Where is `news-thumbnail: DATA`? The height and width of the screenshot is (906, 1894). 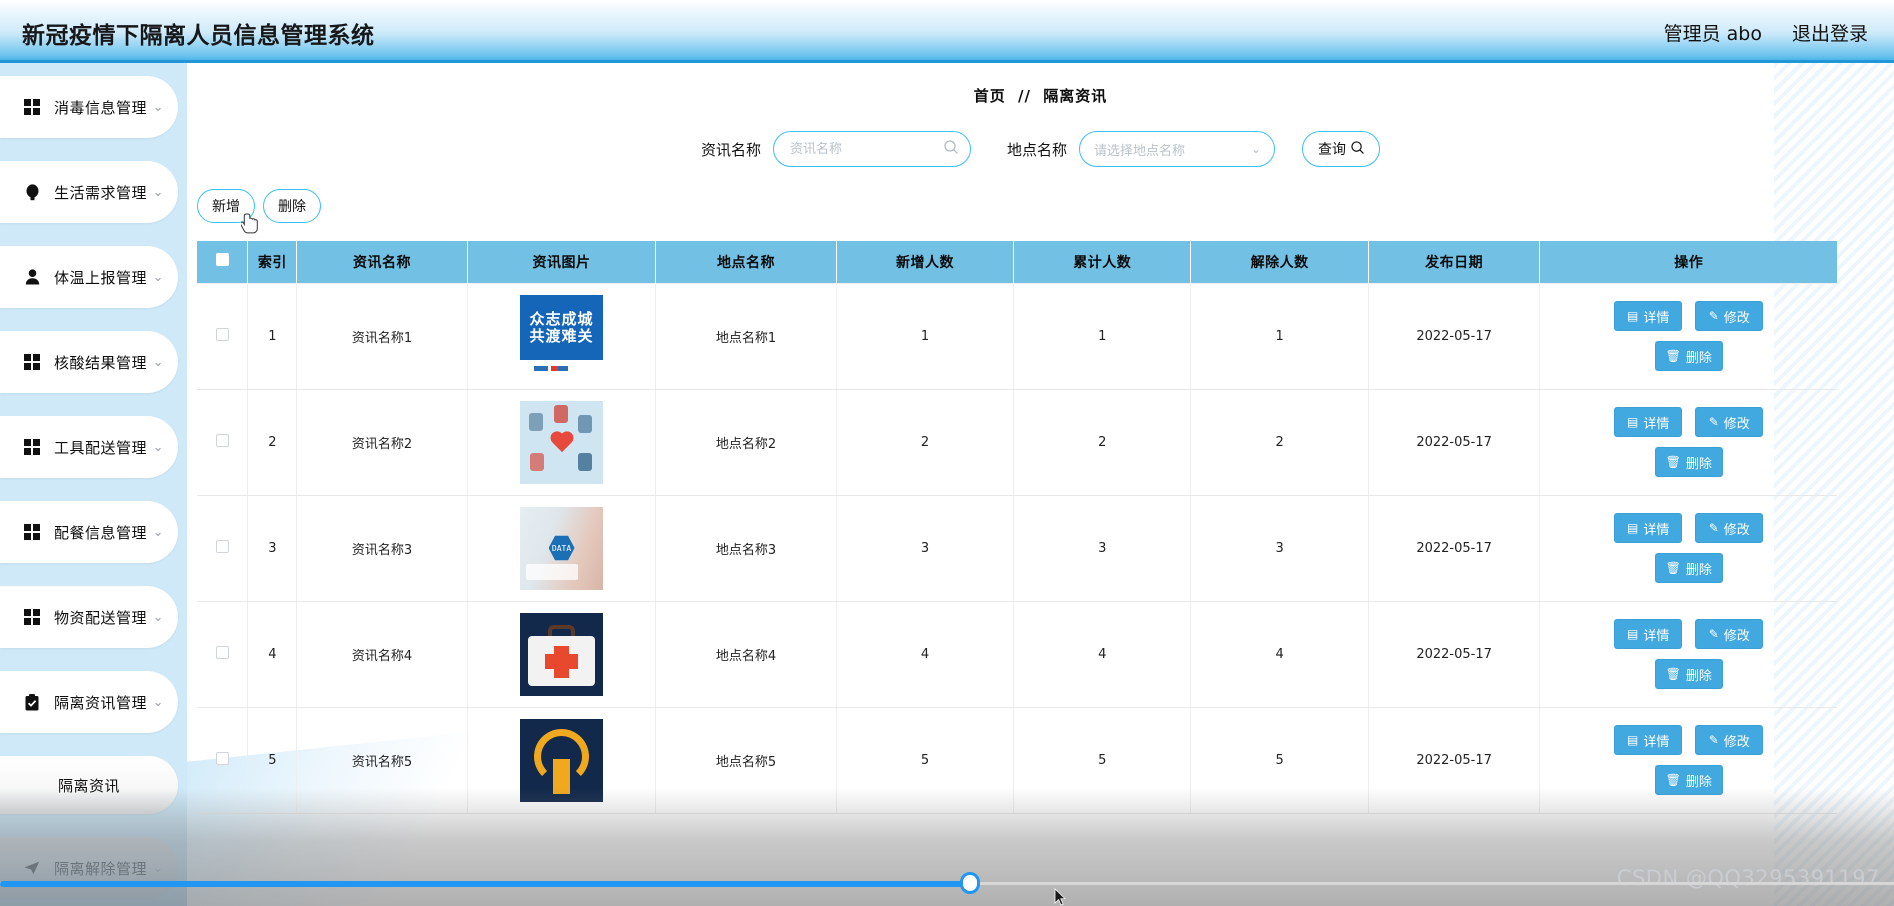
news-thumbnail: DATA is located at coordinates (562, 548).